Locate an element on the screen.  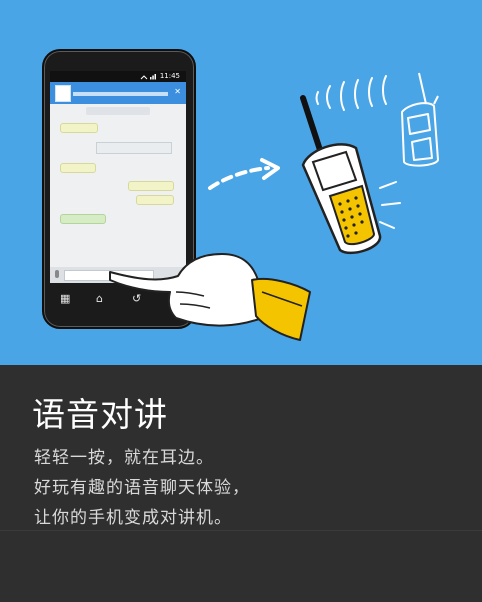
feature-description-line-2: 好玩有趣的语音聊天体验， is located at coordinates (142, 488).